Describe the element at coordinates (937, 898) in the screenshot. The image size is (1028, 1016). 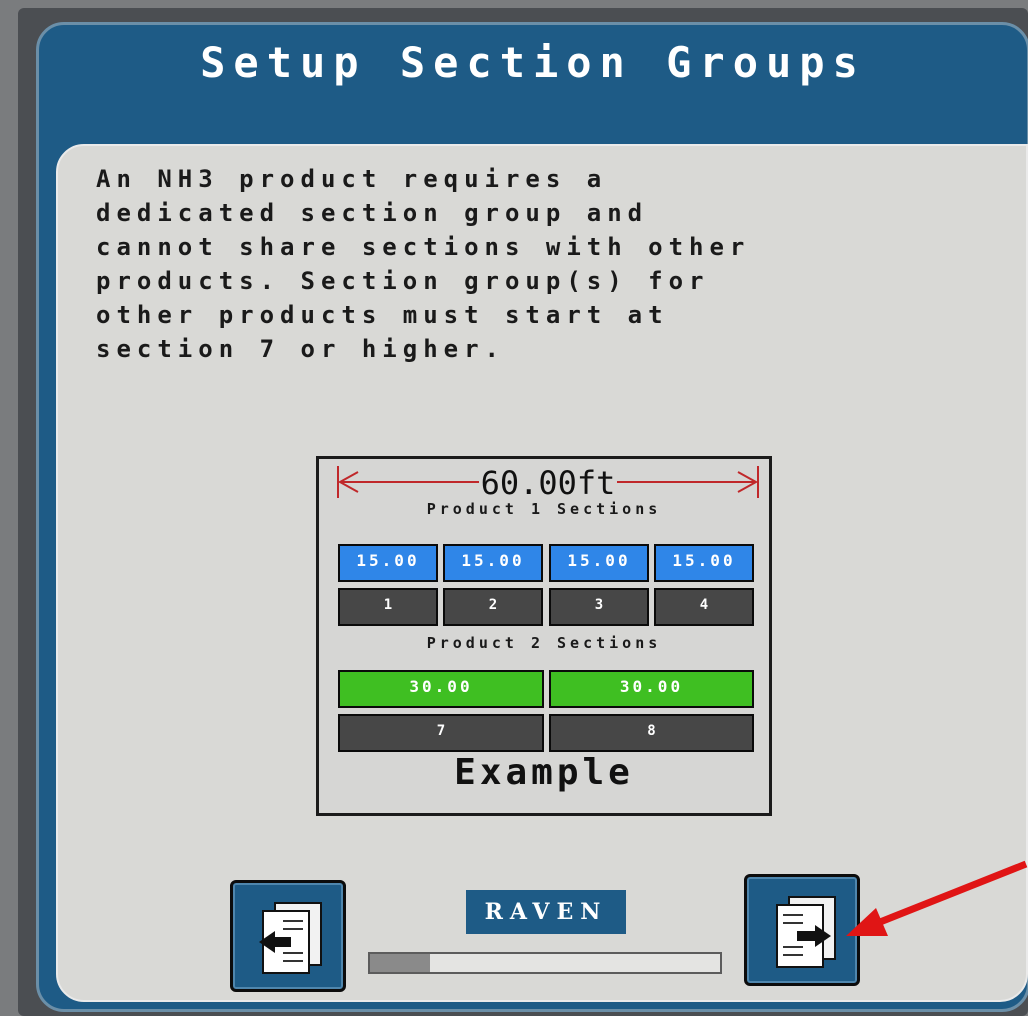
I see `annotation-arrow-icon` at that location.